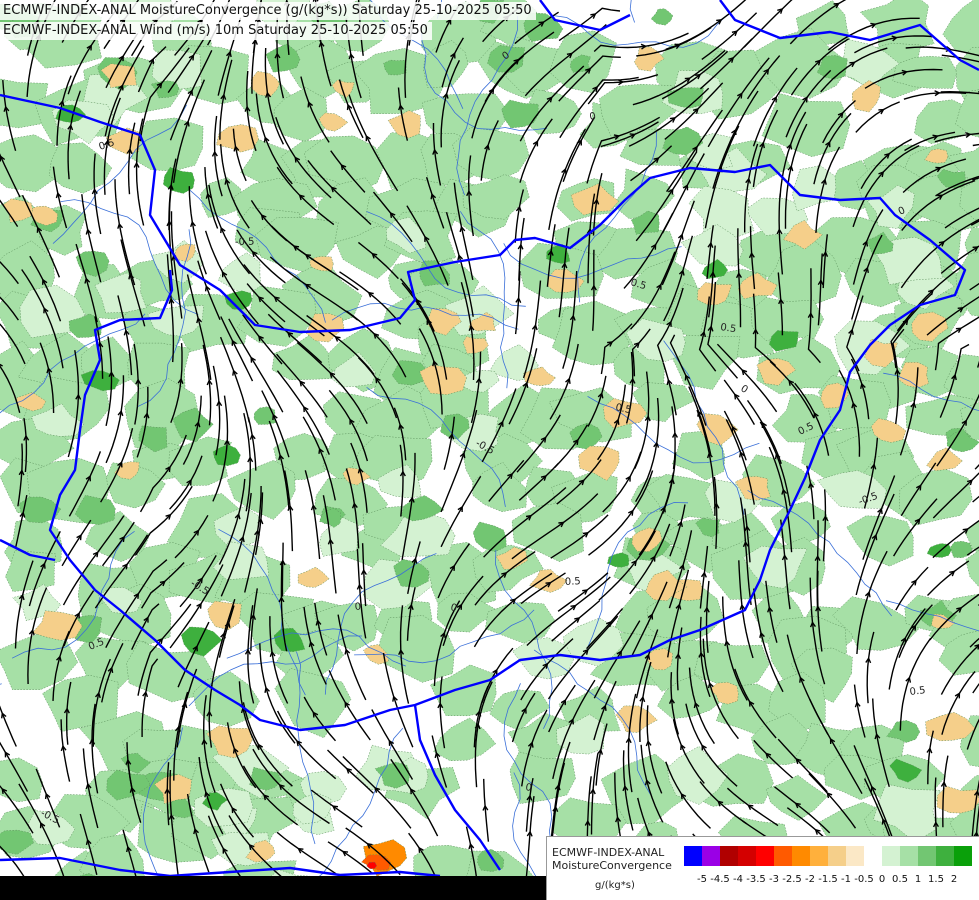  I want to click on legend-tick-label: -1, so click(846, 879).